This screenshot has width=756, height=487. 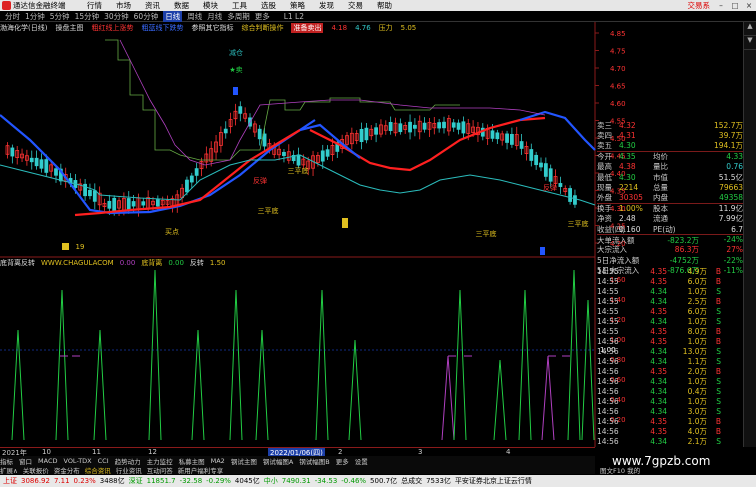 What do you see at coordinates (47, 461) in the screenshot?
I see `indicator-tab: MACD` at bounding box center [47, 461].